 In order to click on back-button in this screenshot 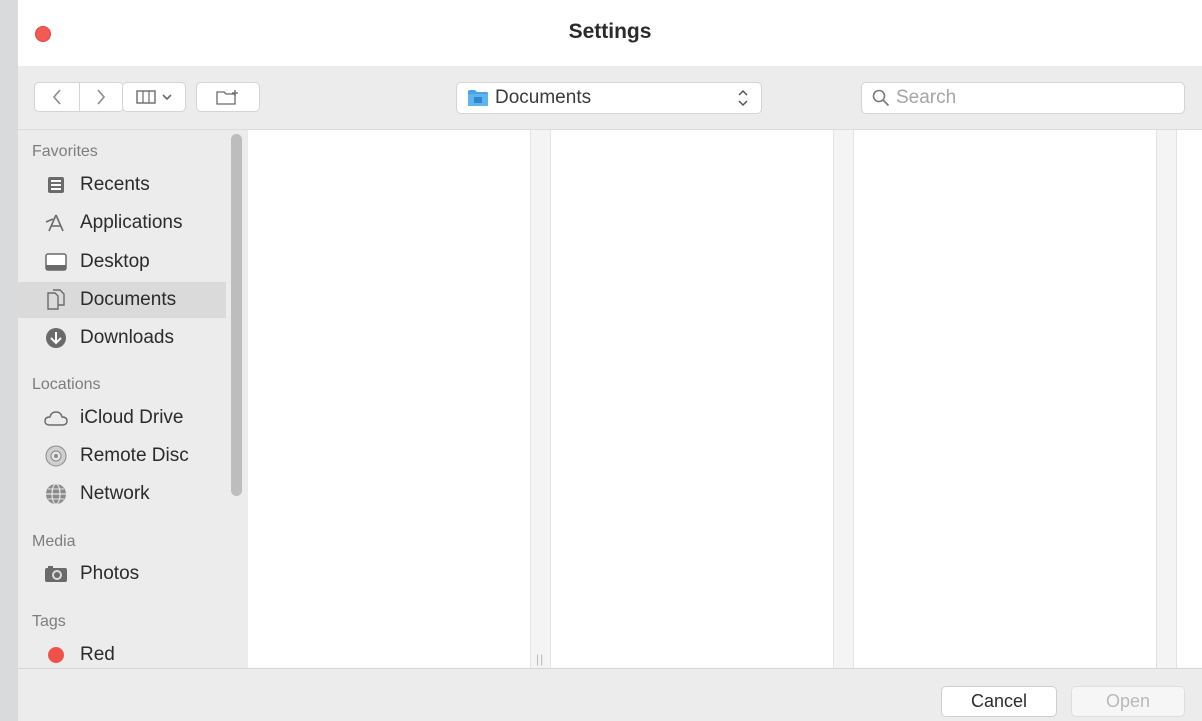, I will do `click(57, 97)`.